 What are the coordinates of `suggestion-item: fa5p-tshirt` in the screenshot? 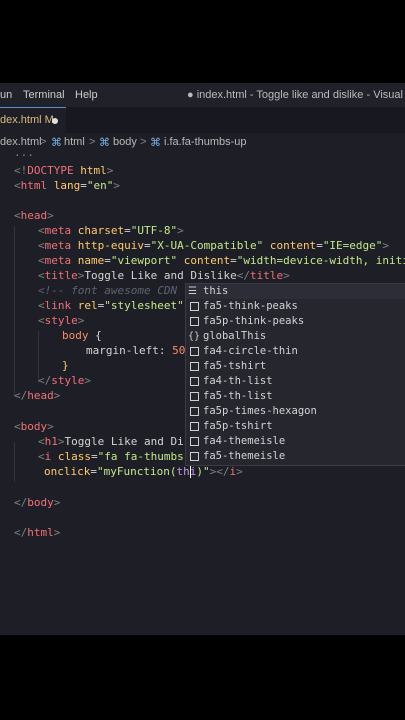 It's located at (295, 426).